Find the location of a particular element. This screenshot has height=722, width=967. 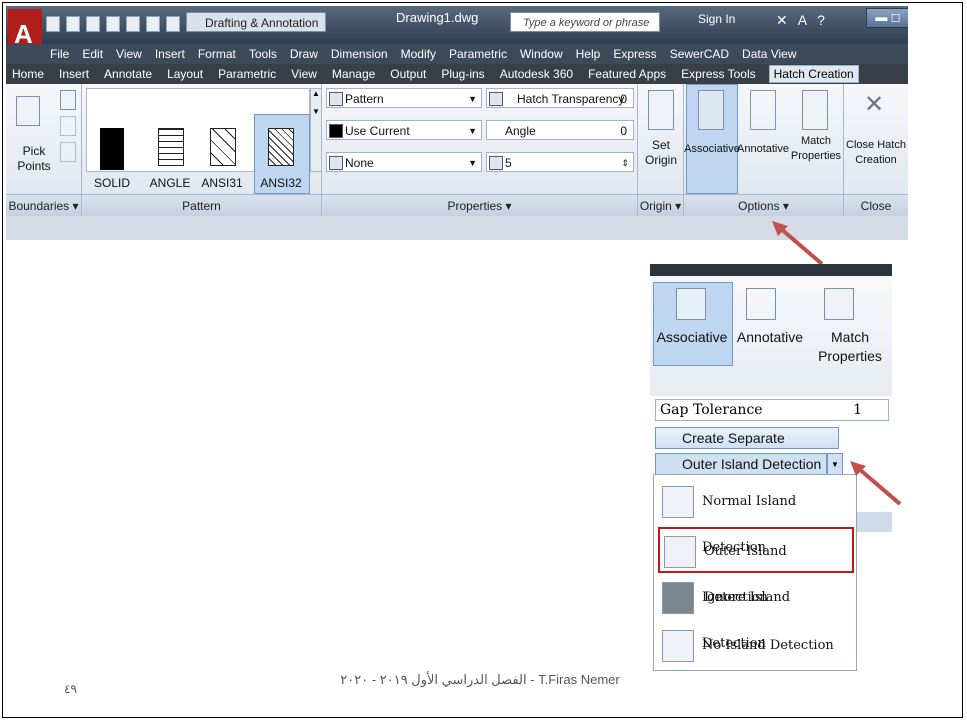

solid-swatch is located at coordinates (112, 149).